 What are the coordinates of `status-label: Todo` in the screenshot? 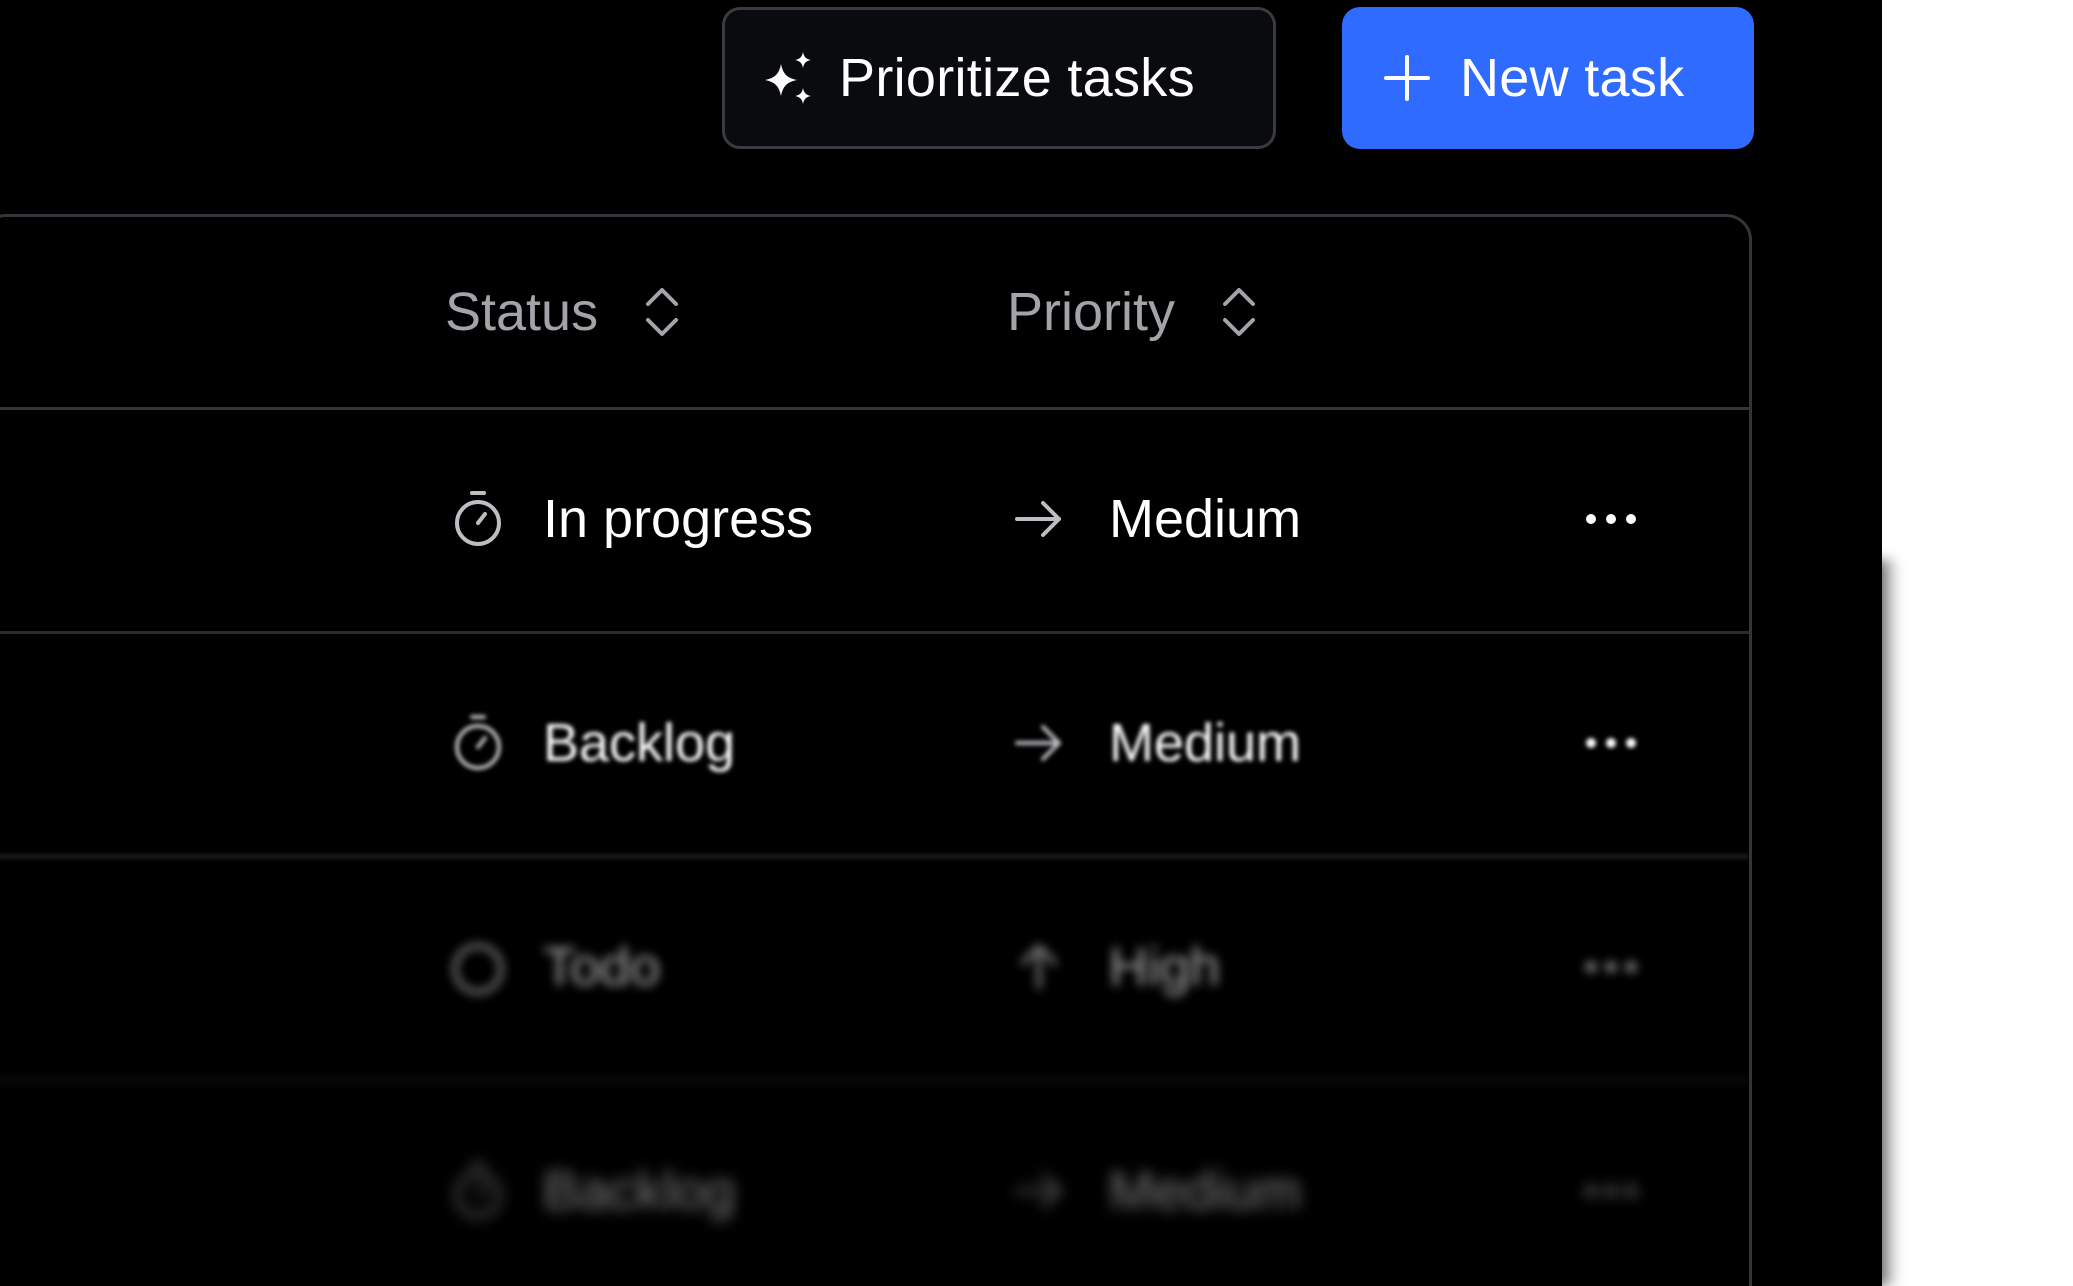 It's located at (602, 967).